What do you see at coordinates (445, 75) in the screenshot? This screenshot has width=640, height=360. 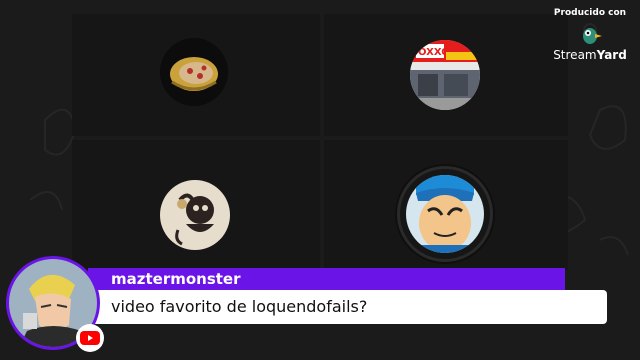 I see `oxxo-store-avatar: OXXO` at bounding box center [445, 75].